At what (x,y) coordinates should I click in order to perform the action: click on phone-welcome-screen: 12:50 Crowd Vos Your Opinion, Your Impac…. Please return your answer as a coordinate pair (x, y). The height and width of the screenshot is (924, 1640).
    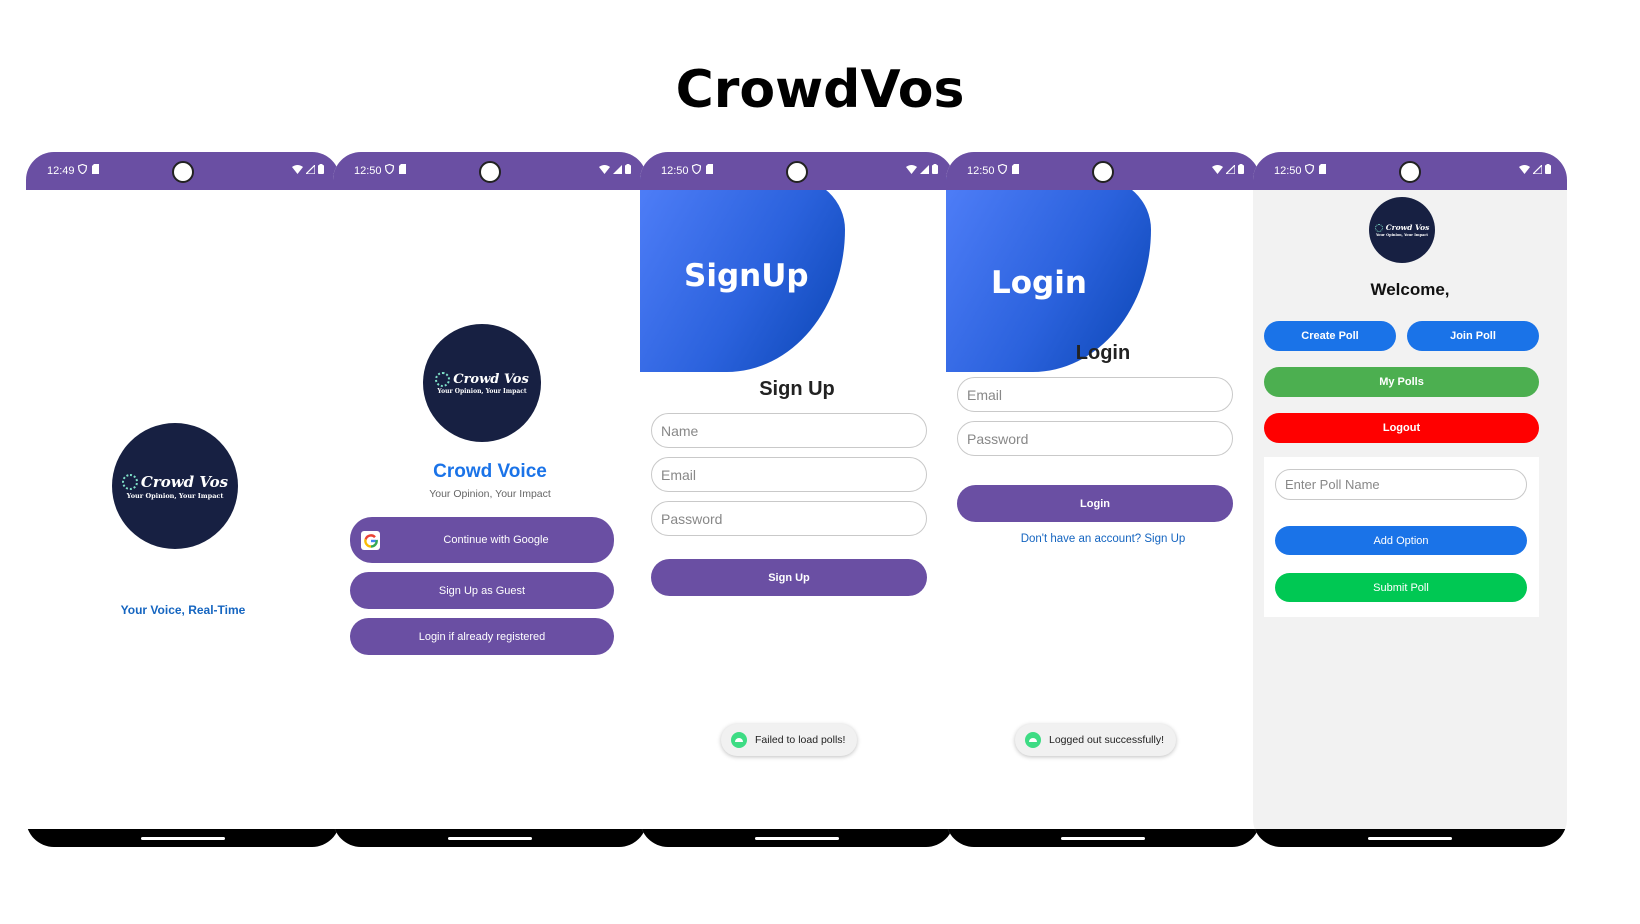
    Looking at the image, I should click on (490, 499).